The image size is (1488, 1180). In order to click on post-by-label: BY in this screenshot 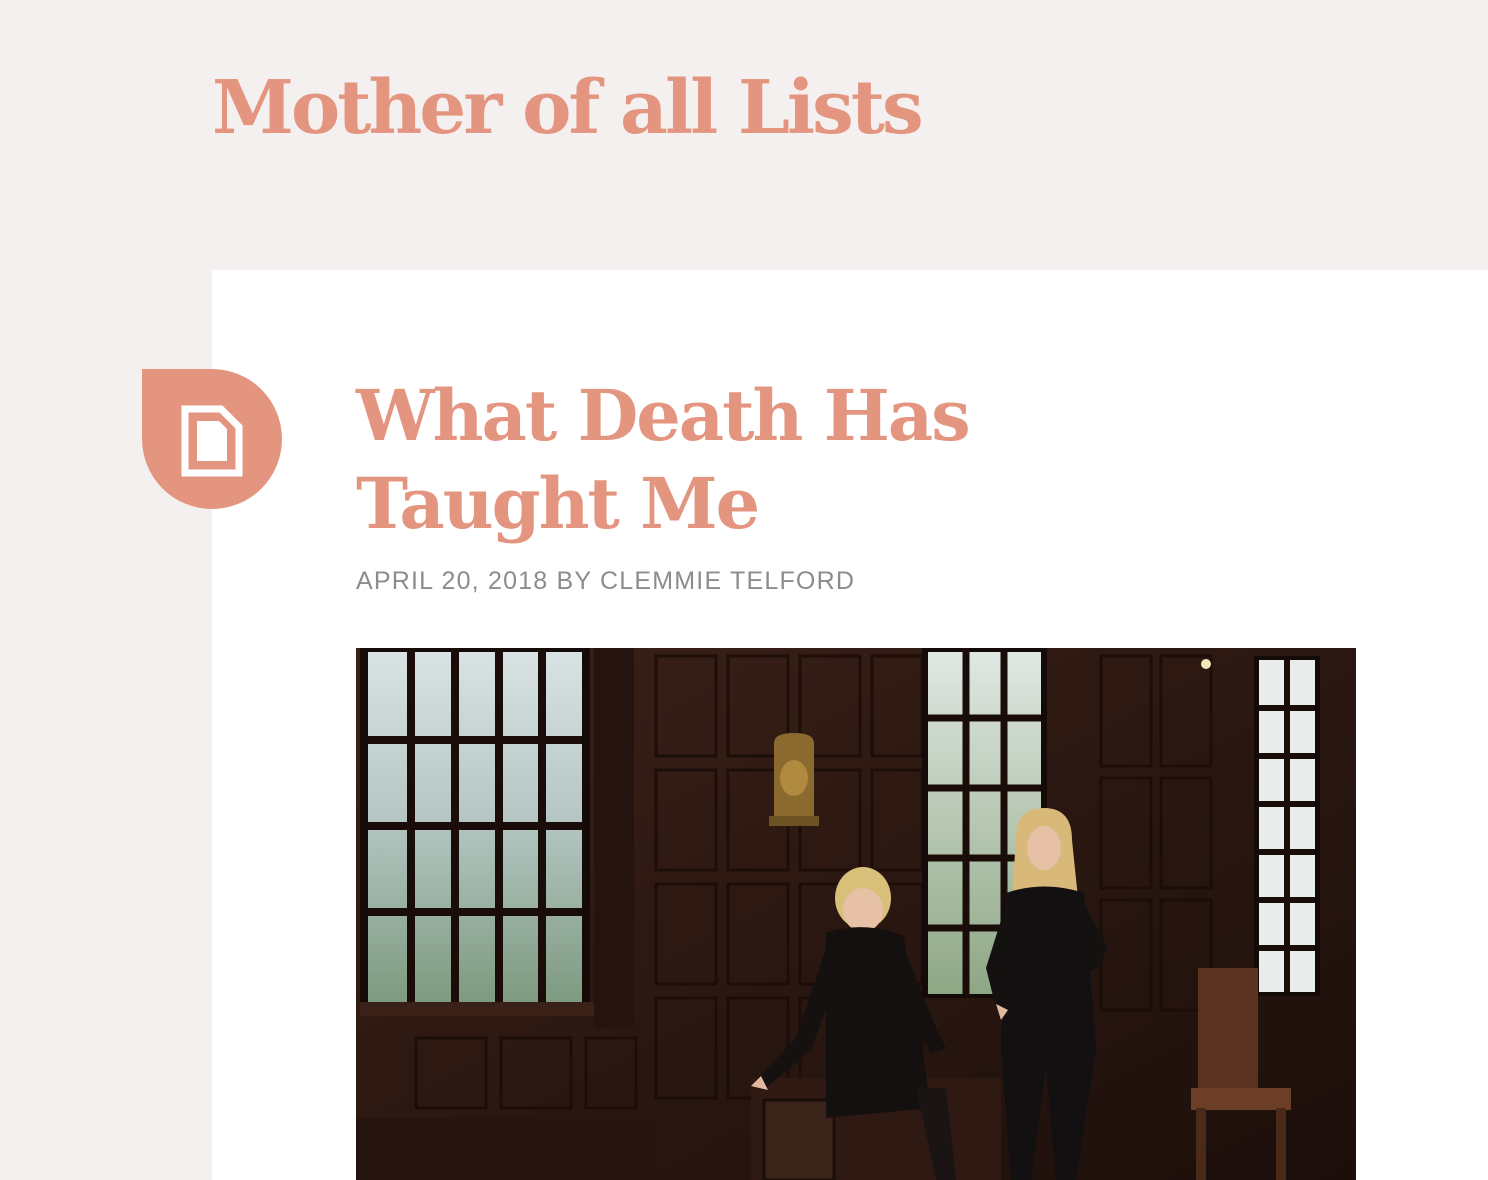, I will do `click(574, 581)`.